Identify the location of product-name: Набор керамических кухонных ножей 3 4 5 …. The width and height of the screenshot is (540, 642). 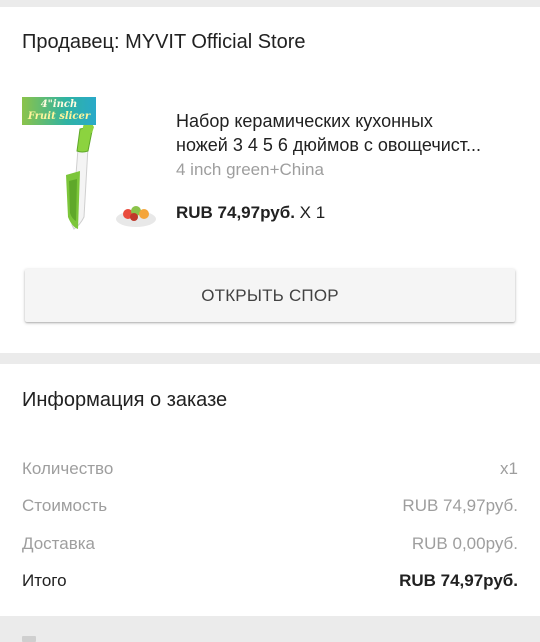
(348, 133).